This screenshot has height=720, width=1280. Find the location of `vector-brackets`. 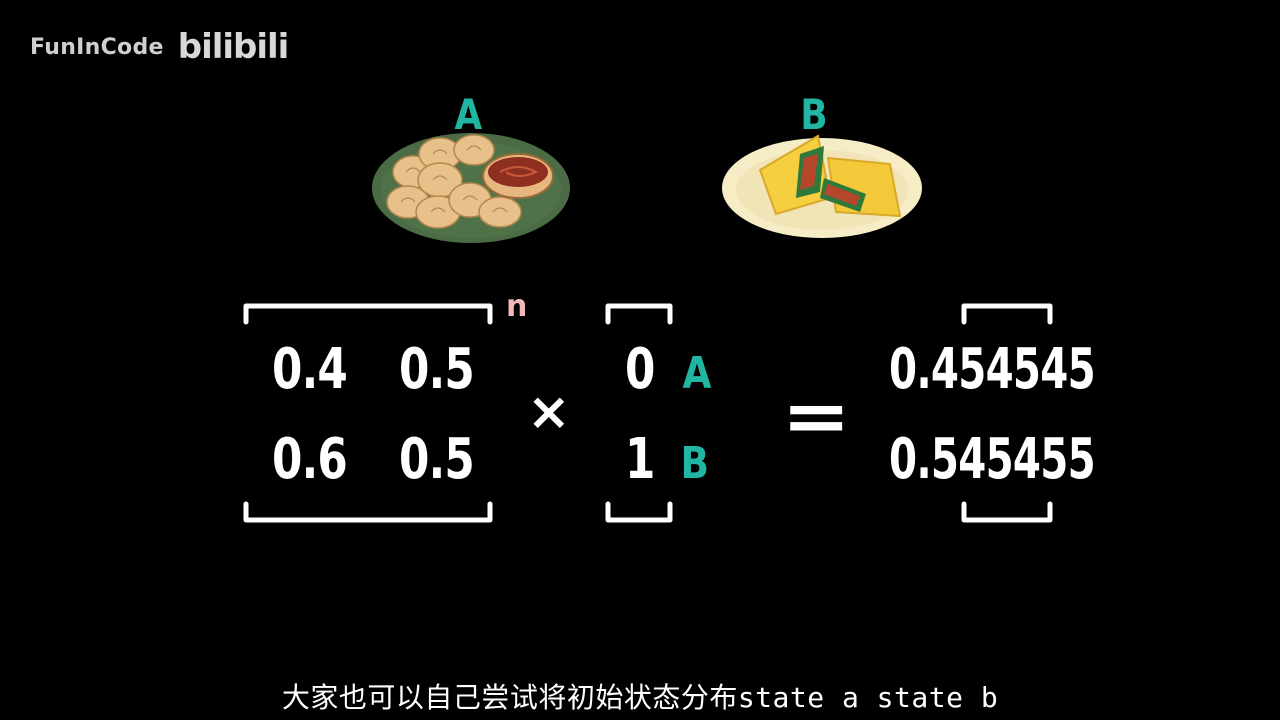

vector-brackets is located at coordinates (639, 413).